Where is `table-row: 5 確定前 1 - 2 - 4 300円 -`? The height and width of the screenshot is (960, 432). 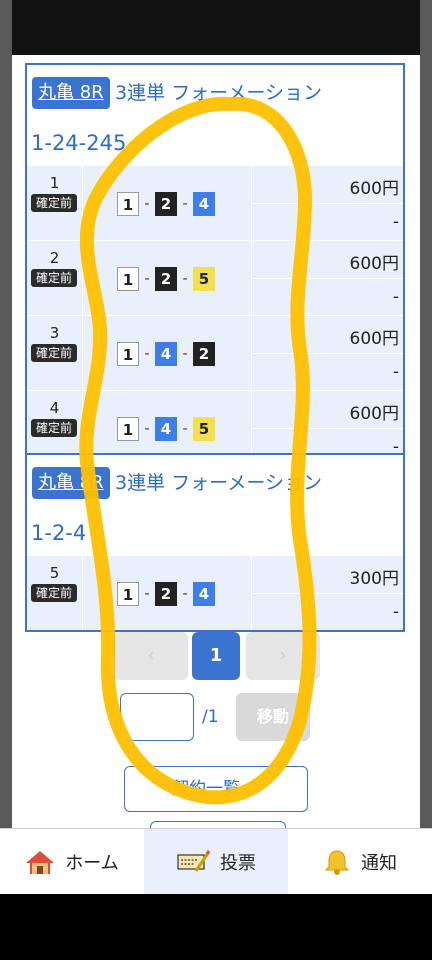 table-row: 5 確定前 1 - 2 - 4 300円 - is located at coordinates (215, 592).